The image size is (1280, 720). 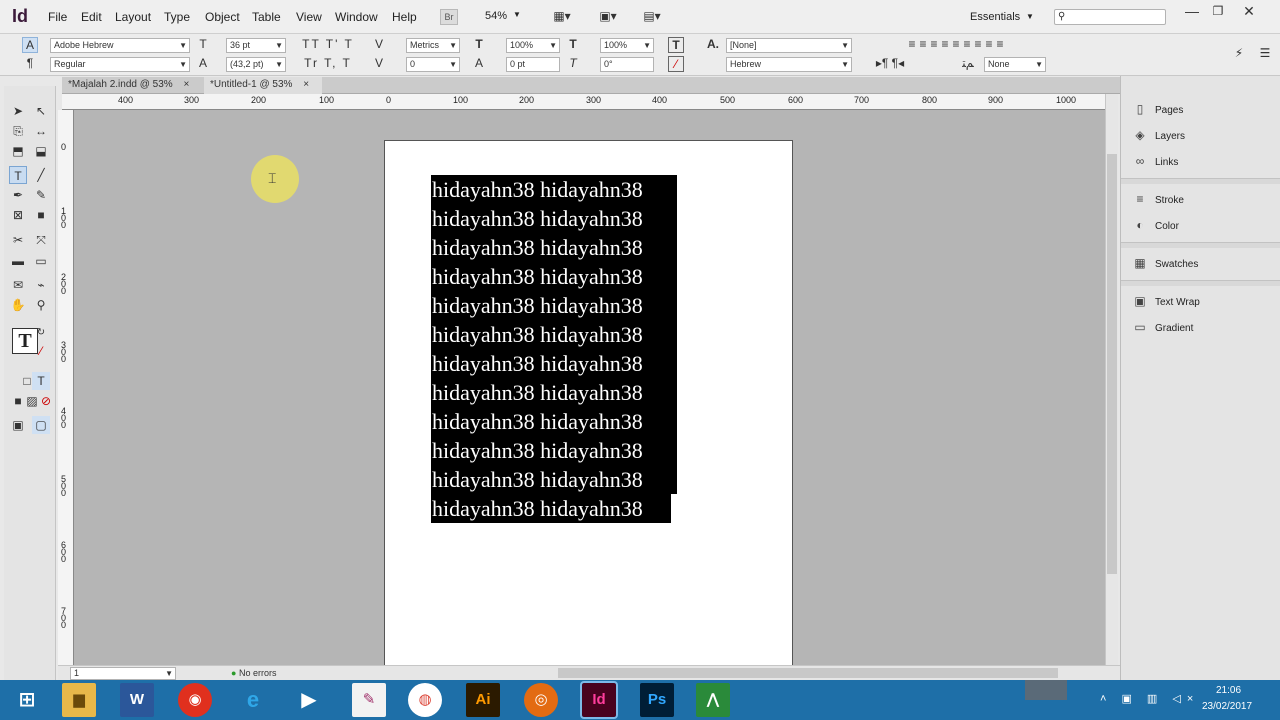 I want to click on paragraph-formatting-icon: ¶, so click(x=30, y=63).